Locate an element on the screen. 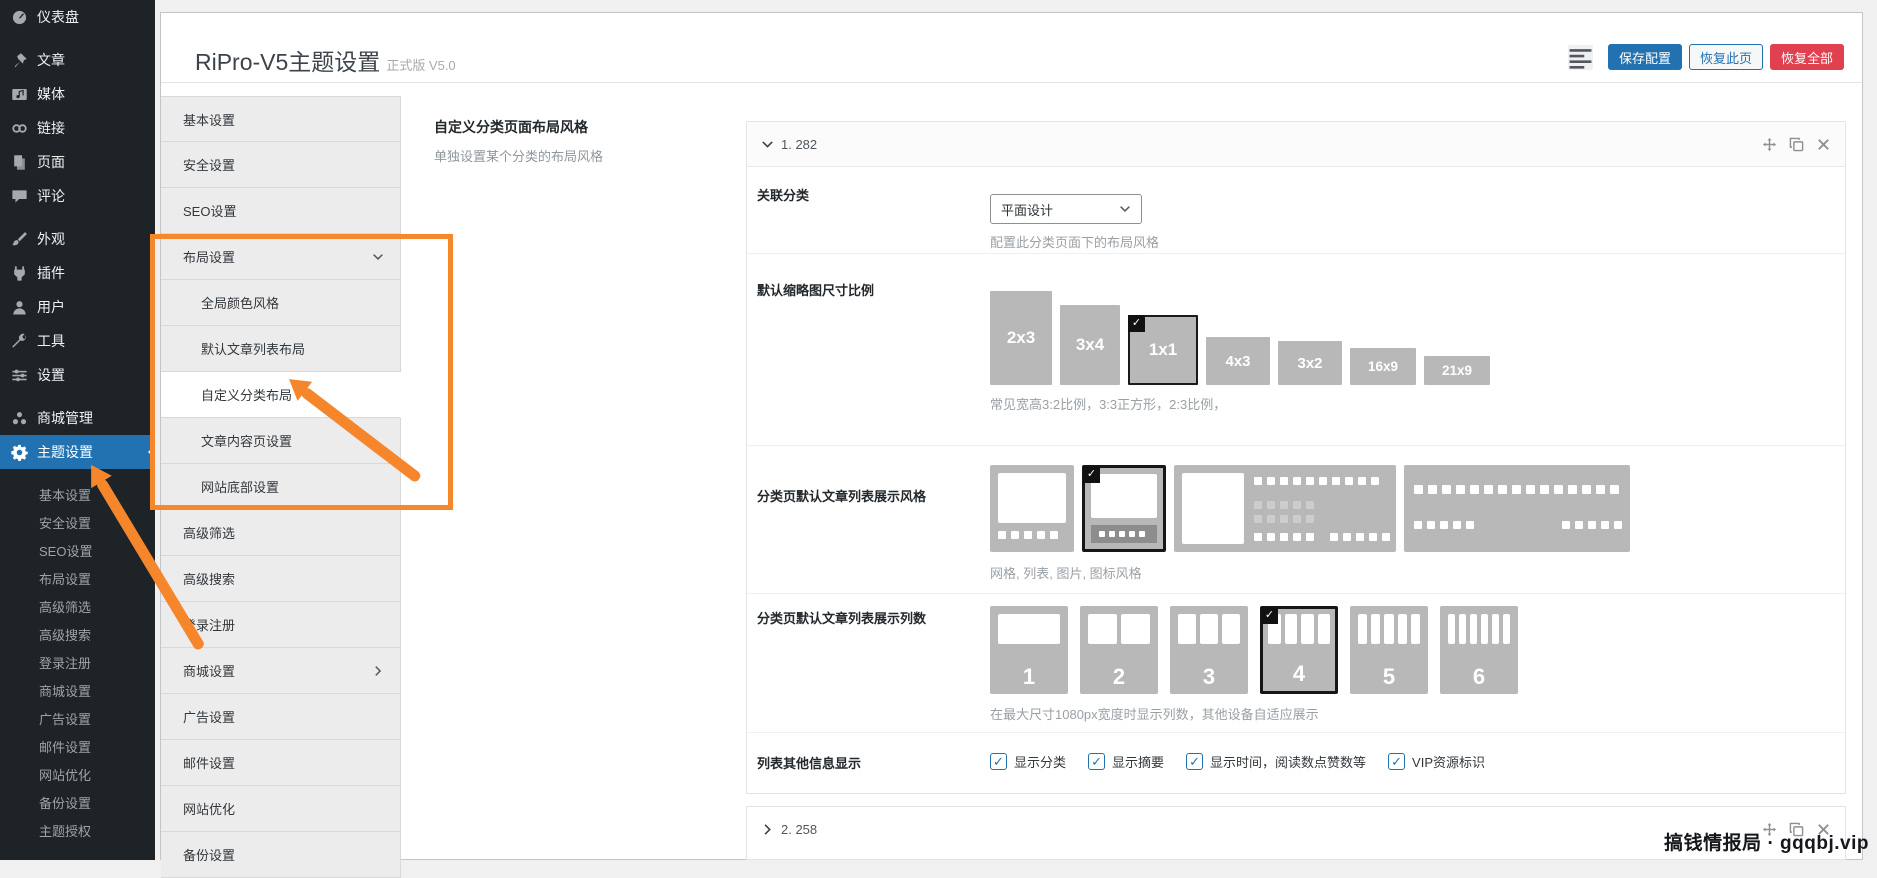  tab-布局设置: 布局设置 is located at coordinates (281, 257).